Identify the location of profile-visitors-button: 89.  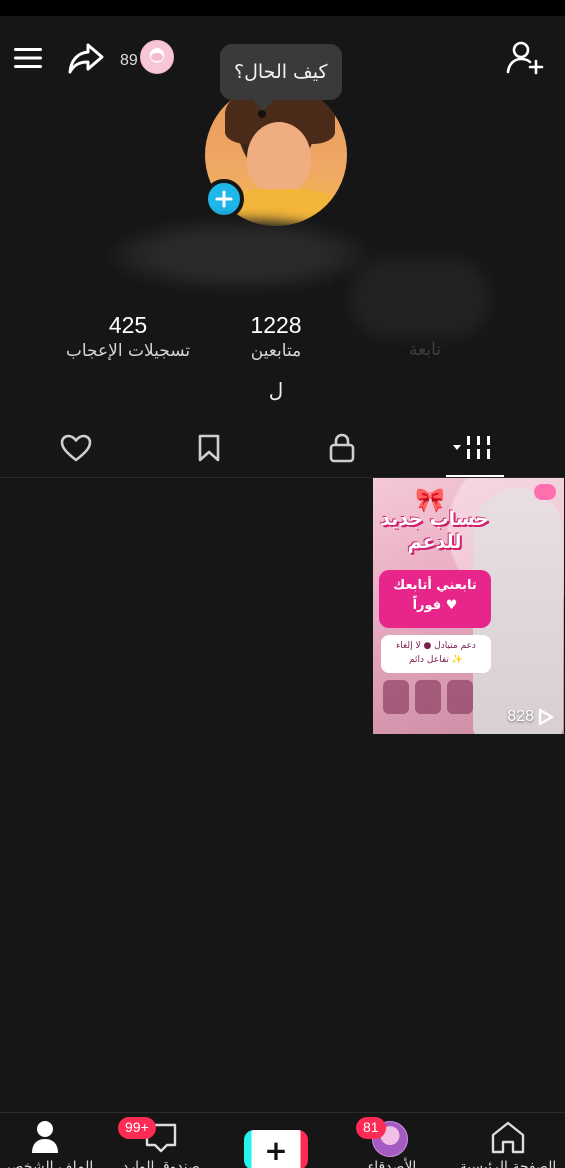
(146, 58).